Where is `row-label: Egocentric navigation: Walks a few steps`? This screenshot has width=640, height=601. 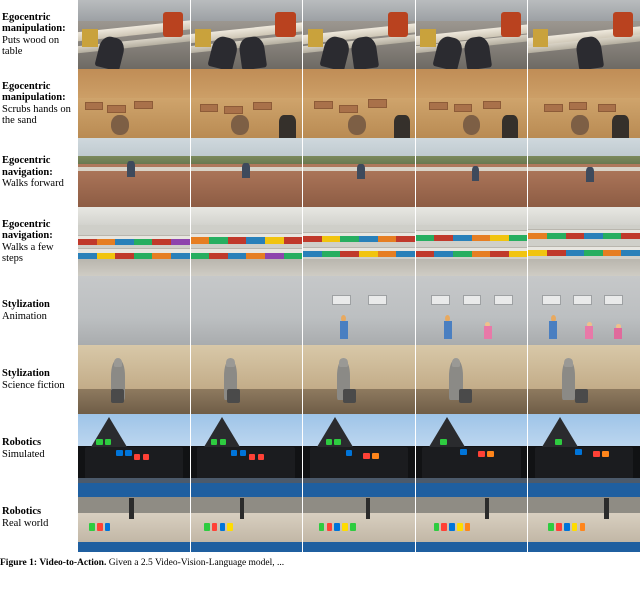 row-label: Egocentric navigation: Walks a few steps is located at coordinates (39, 241).